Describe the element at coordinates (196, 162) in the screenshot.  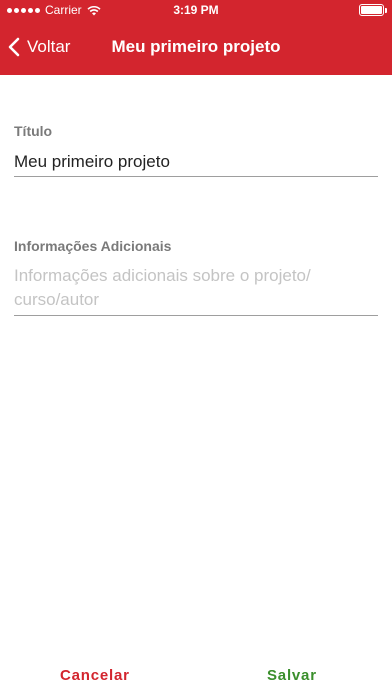
I see `title-input` at that location.